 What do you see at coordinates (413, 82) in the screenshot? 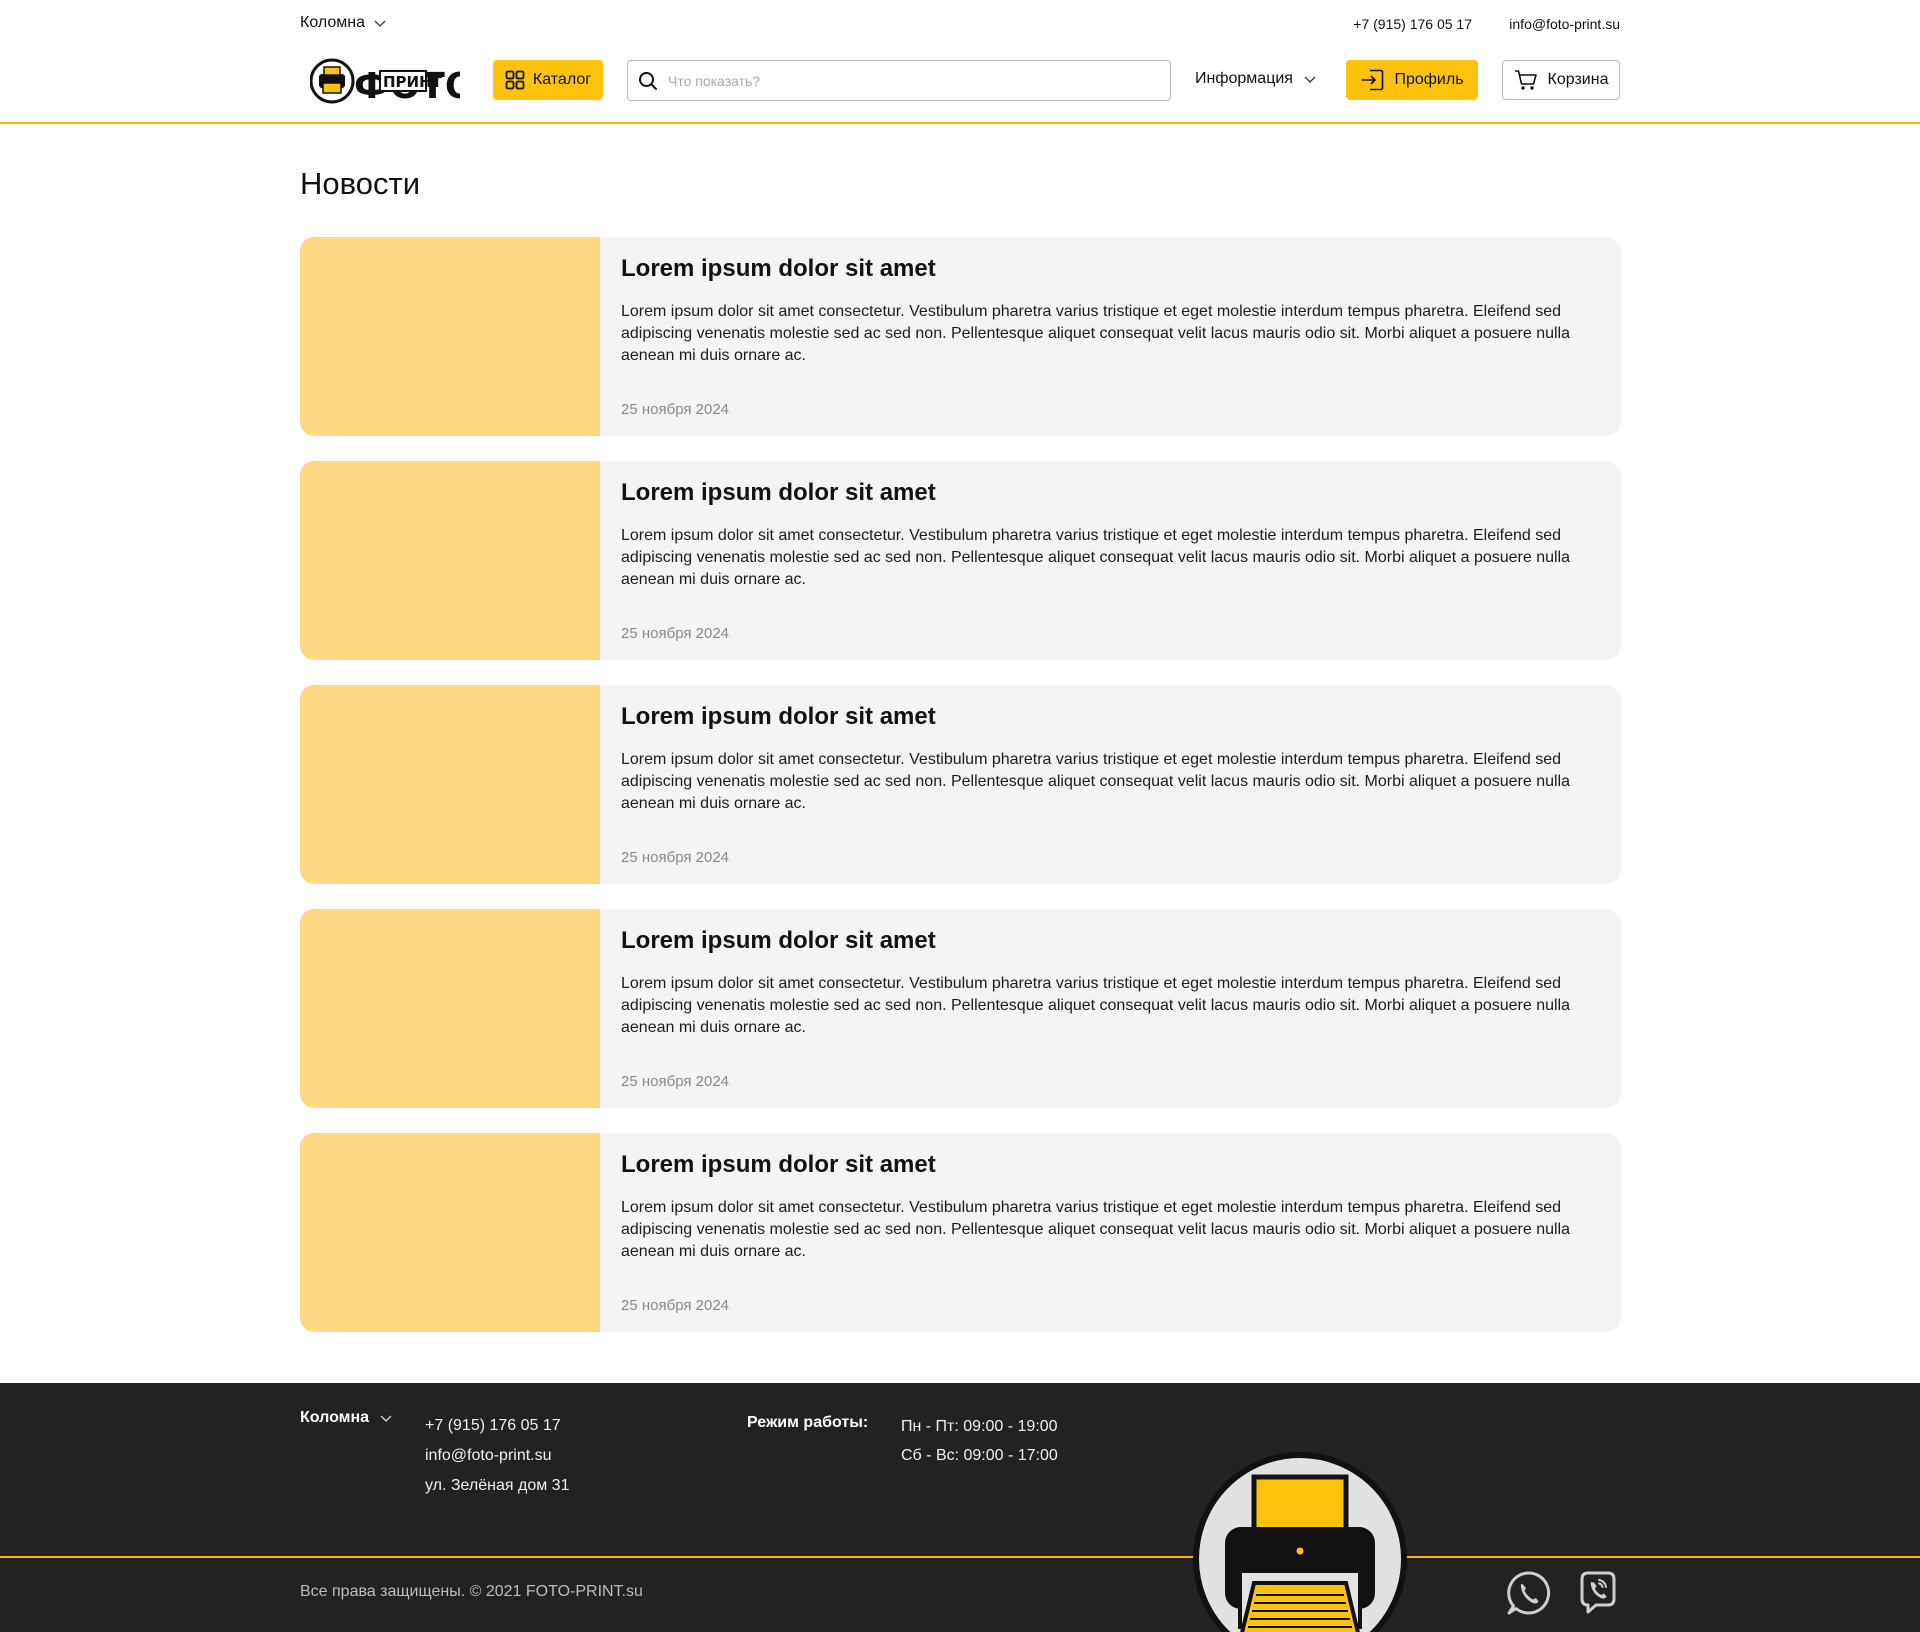
I see `logo-text-print: ПРИНТ` at bounding box center [413, 82].